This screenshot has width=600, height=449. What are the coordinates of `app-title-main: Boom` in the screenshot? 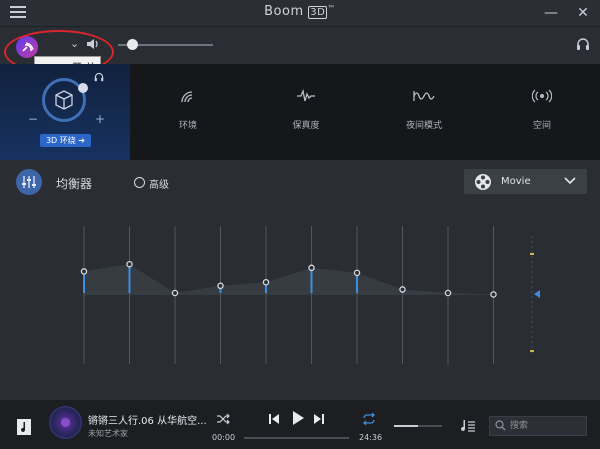 It's located at (284, 11).